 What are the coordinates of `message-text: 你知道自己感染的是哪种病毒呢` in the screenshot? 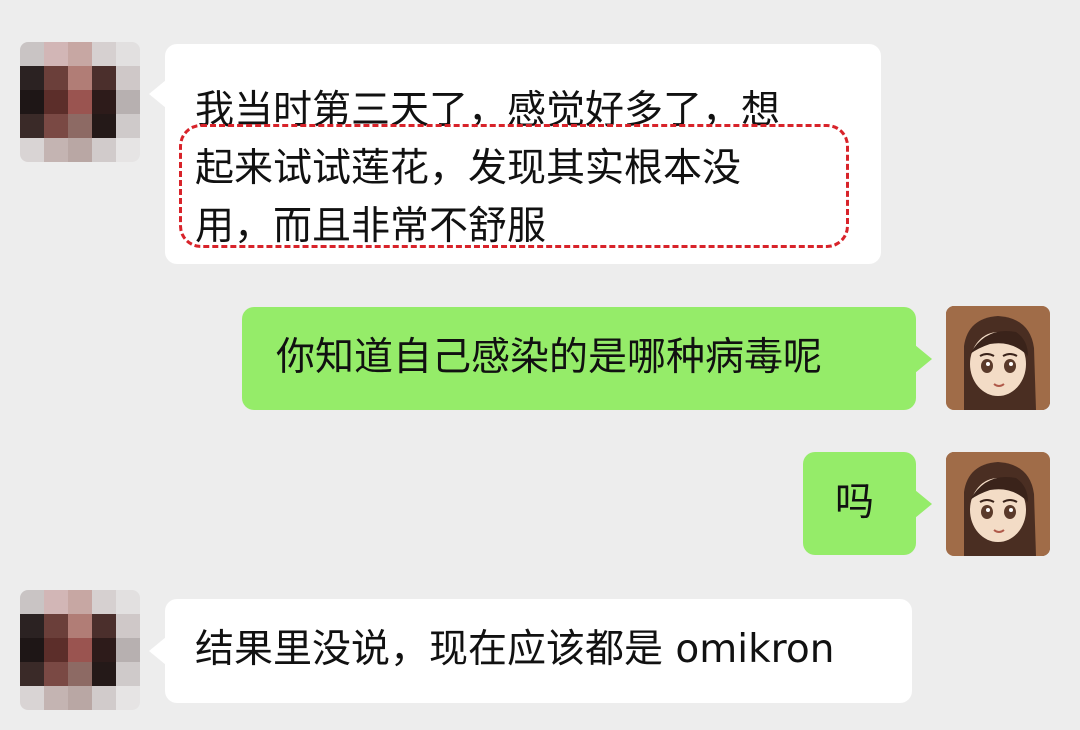 It's located at (549, 357).